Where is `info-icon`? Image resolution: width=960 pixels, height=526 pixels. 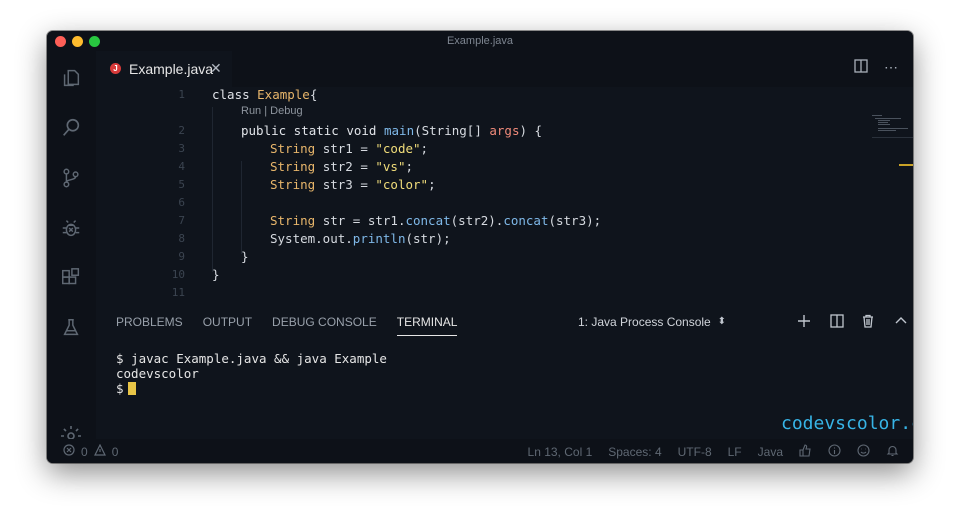
info-icon is located at coordinates (834, 452).